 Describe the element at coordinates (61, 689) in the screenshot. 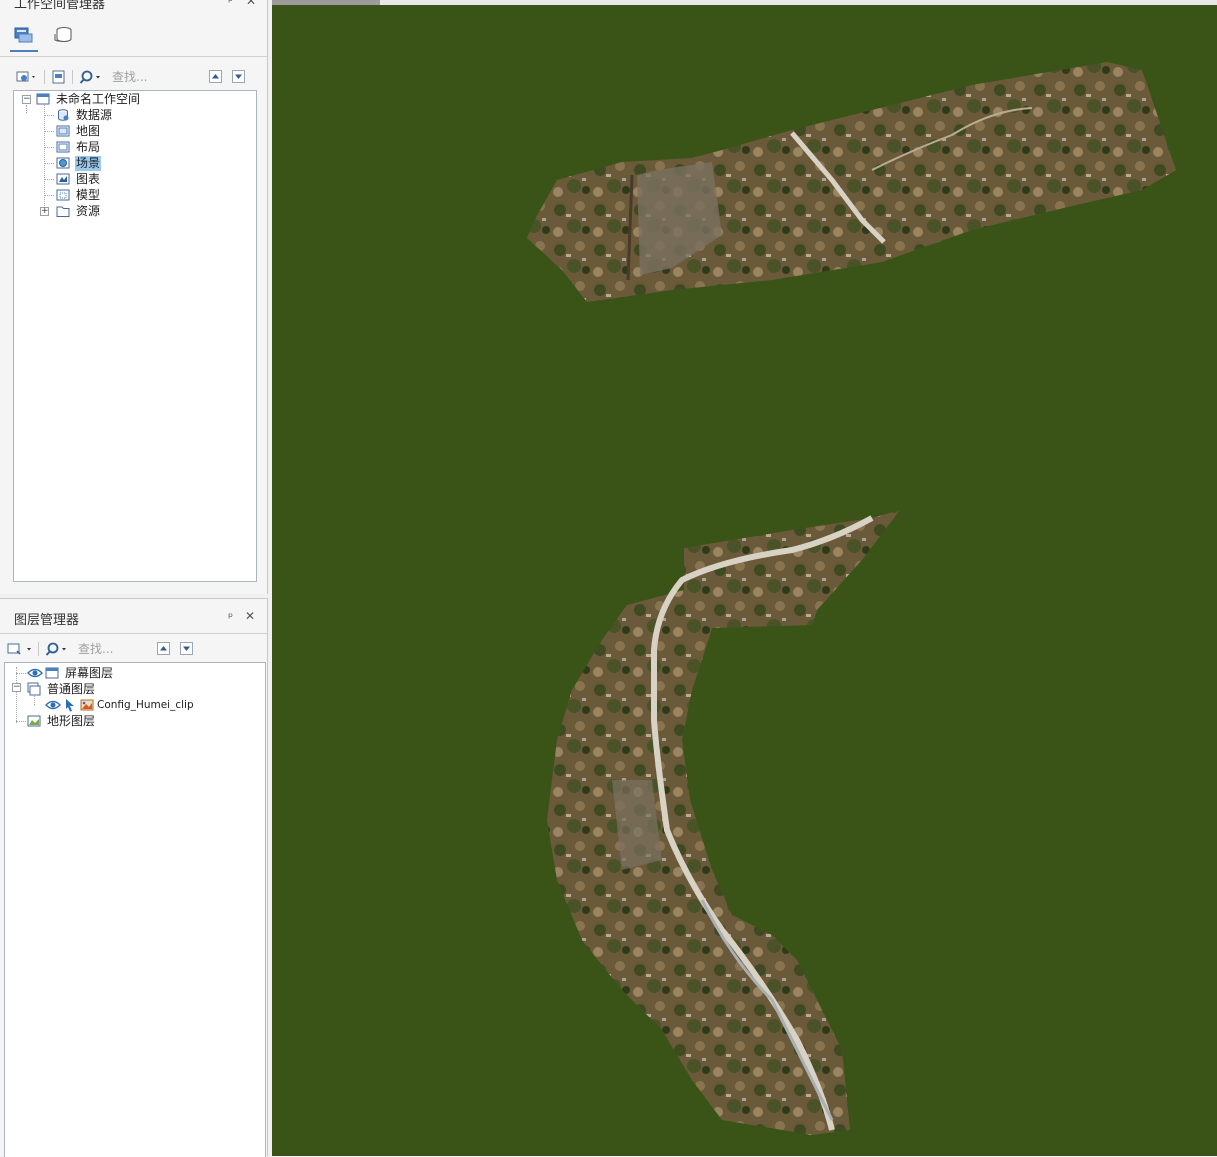

I see `normal-layer-node: 普通图层` at that location.